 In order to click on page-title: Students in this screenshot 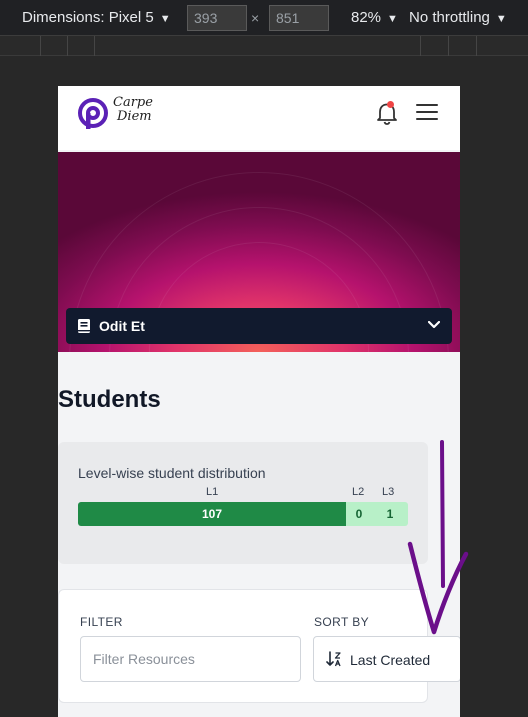, I will do `click(109, 399)`.